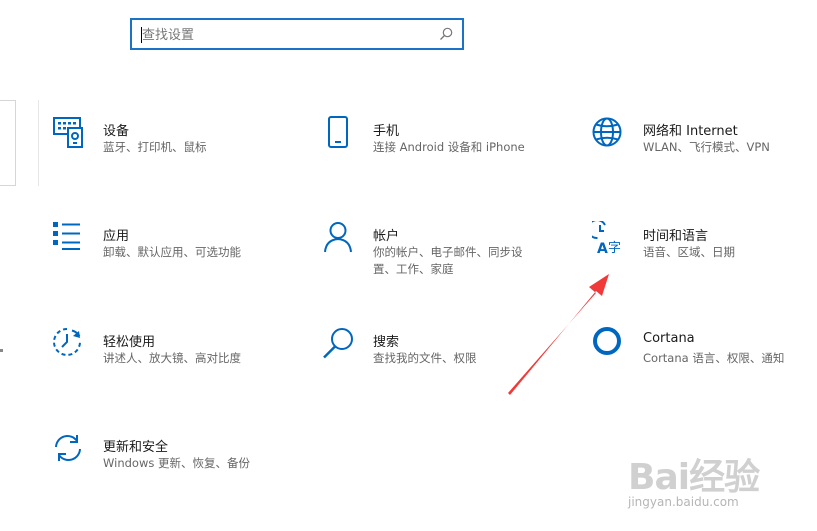  I want to click on watermark-url: jingyan.baidu.com, so click(683, 502).